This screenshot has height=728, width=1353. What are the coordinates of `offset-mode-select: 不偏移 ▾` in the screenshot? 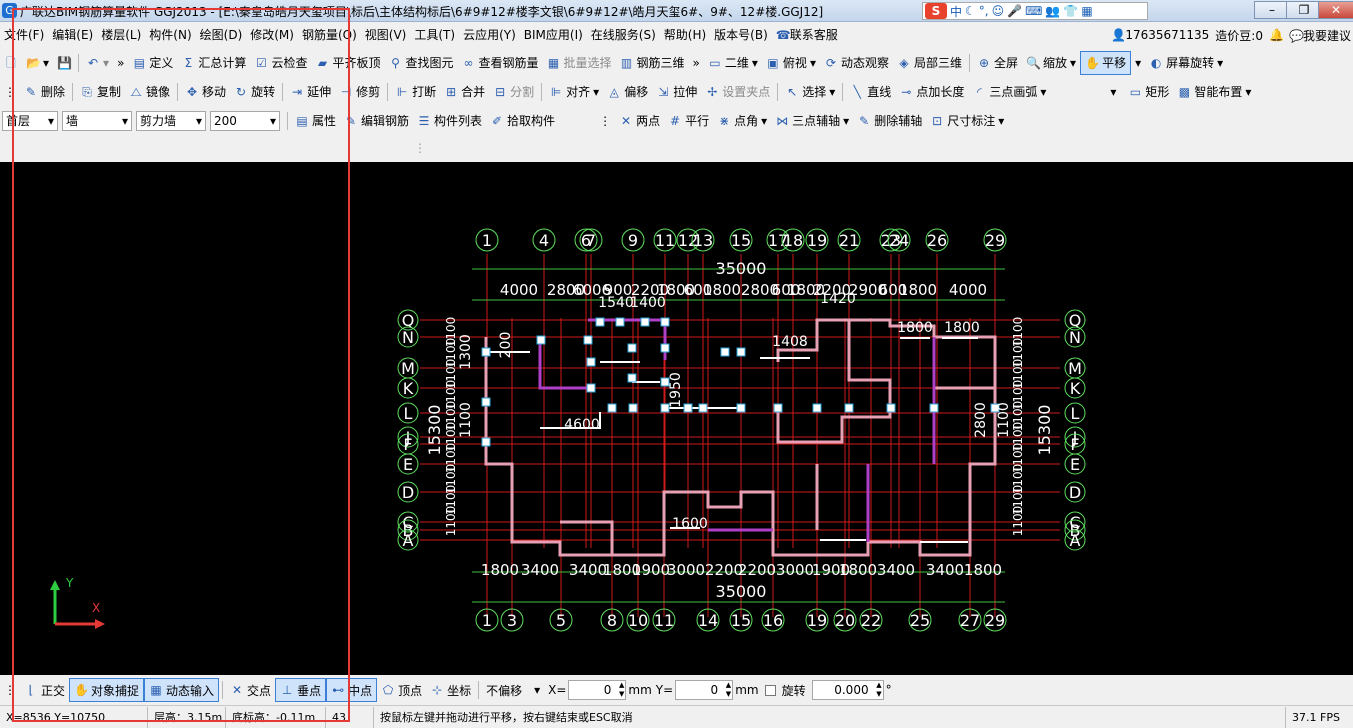 It's located at (513, 690).